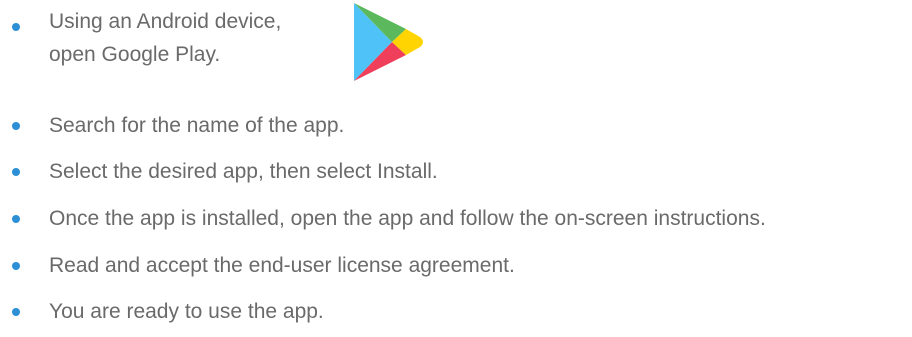  Describe the element at coordinates (135, 54) in the screenshot. I see `step-text-line-2: open Google Play.` at that location.